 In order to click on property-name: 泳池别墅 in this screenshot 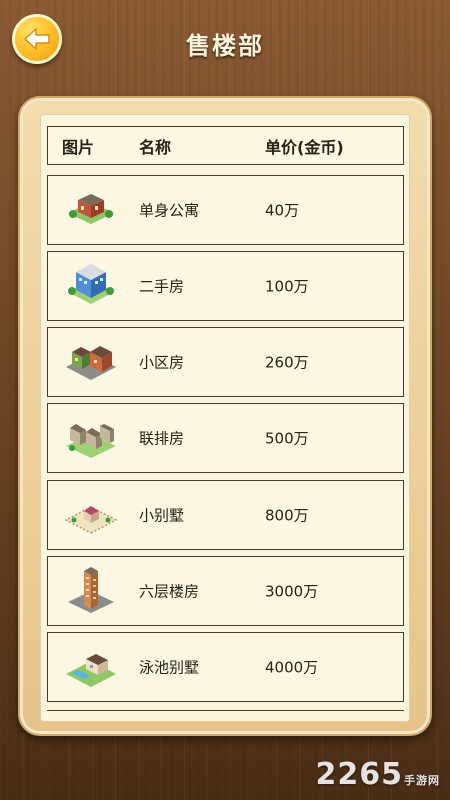, I will do `click(169, 667)`.